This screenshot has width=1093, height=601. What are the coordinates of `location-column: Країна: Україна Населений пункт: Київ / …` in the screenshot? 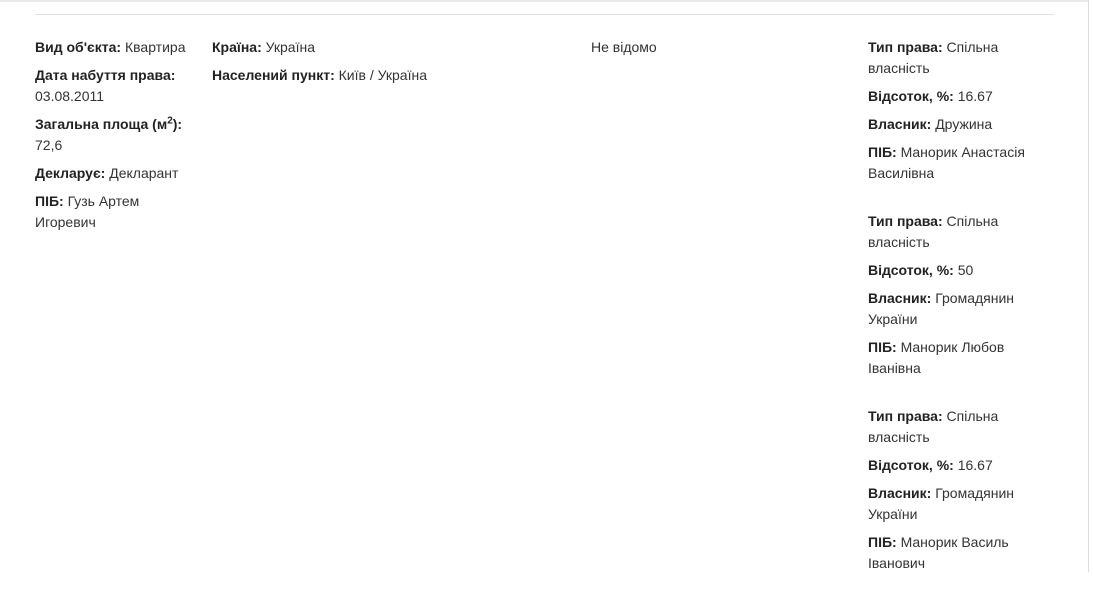 It's located at (362, 65).